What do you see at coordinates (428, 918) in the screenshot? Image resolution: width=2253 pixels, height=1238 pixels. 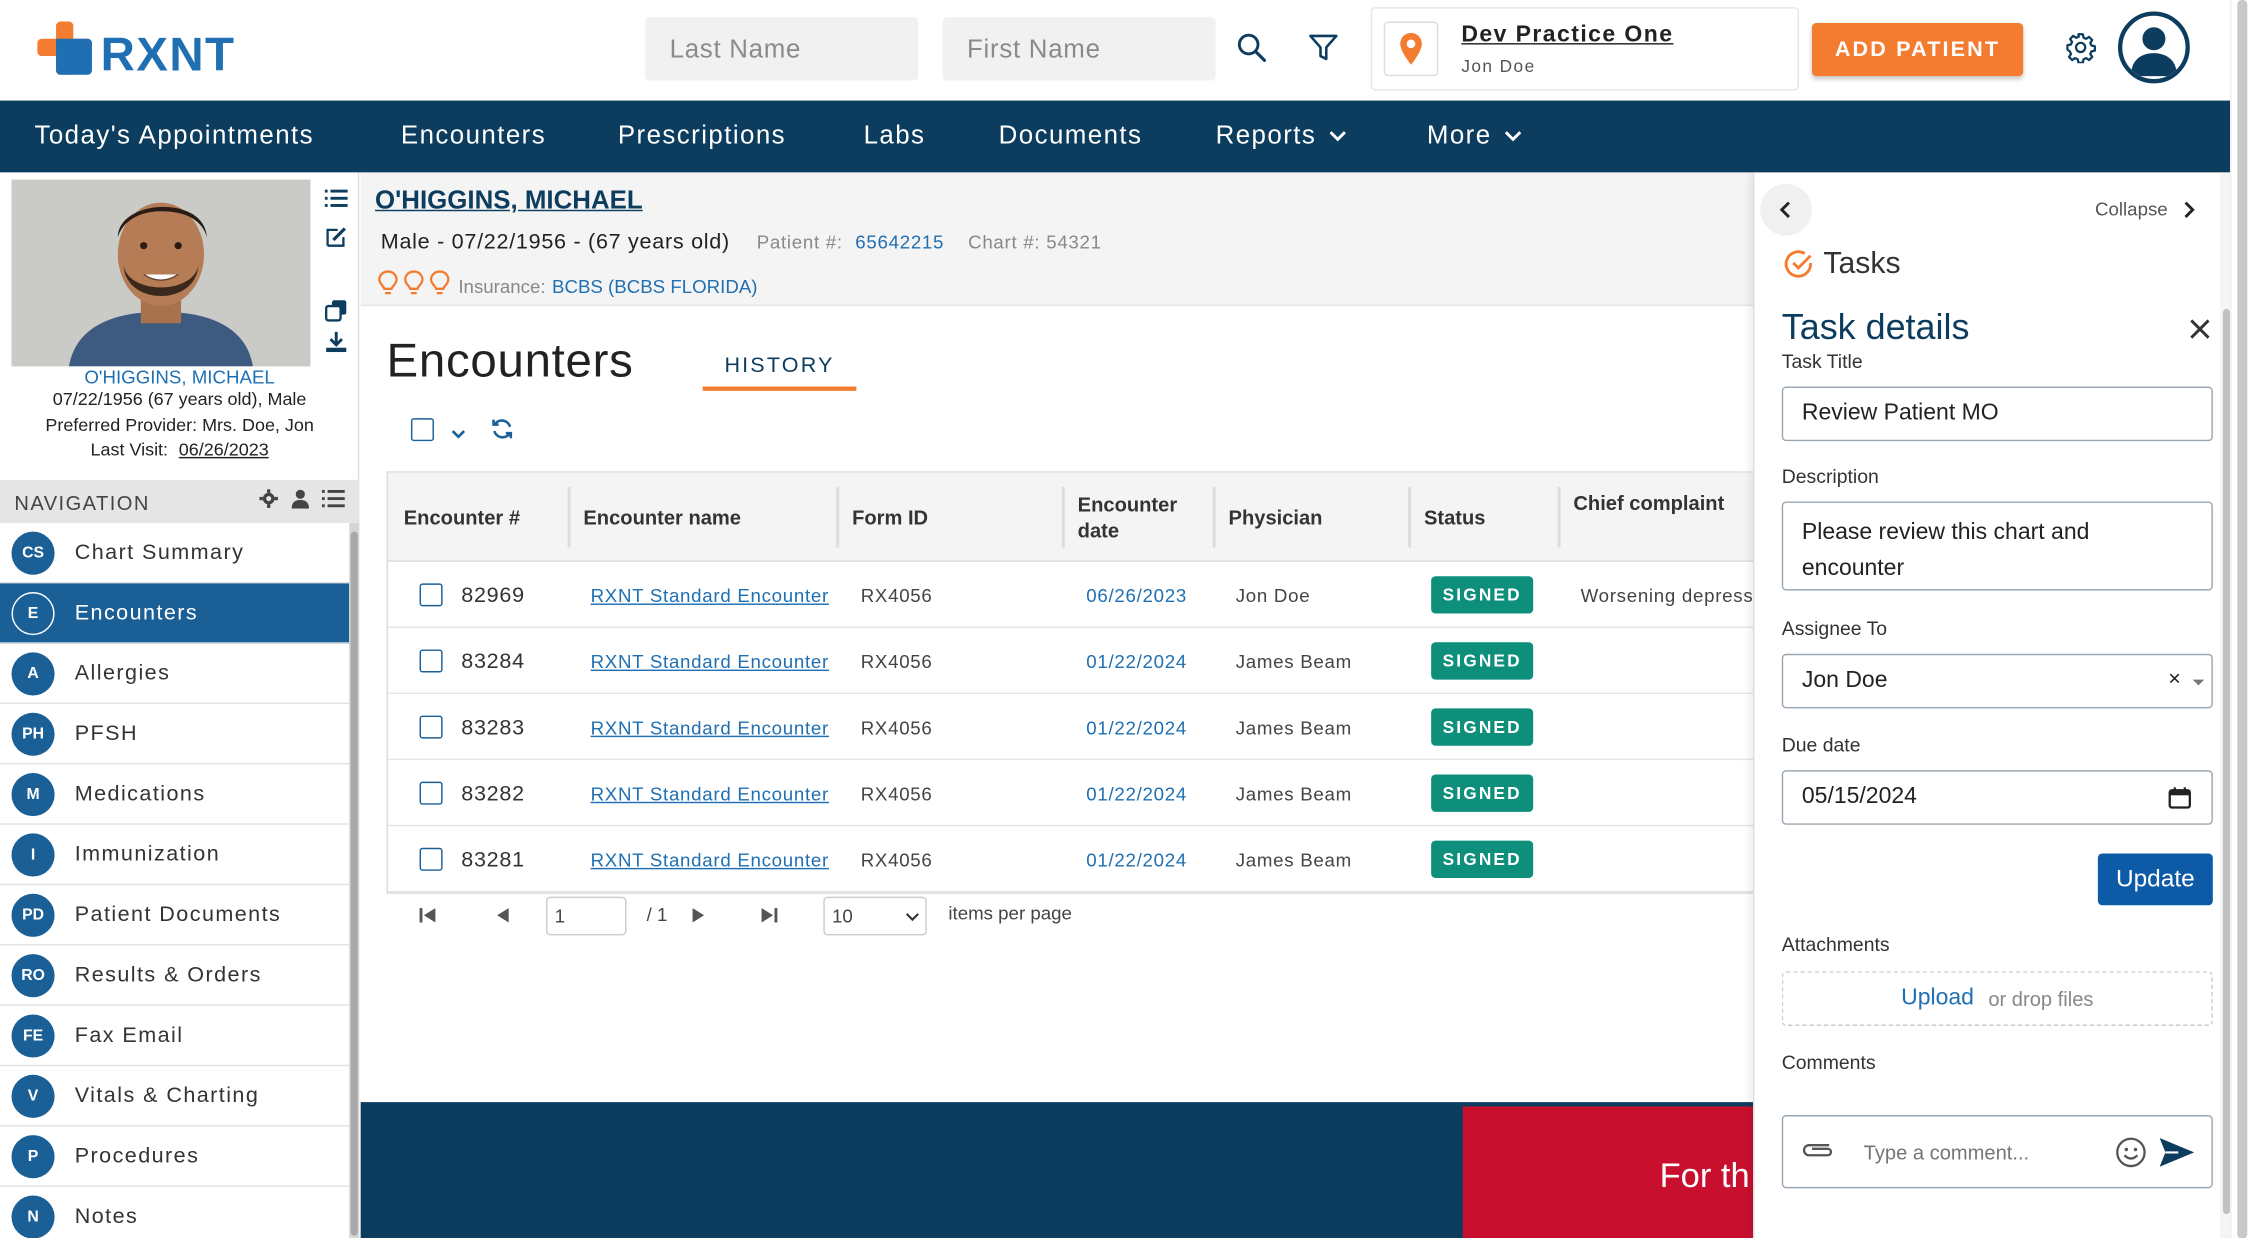 I see `first-page-icon` at bounding box center [428, 918].